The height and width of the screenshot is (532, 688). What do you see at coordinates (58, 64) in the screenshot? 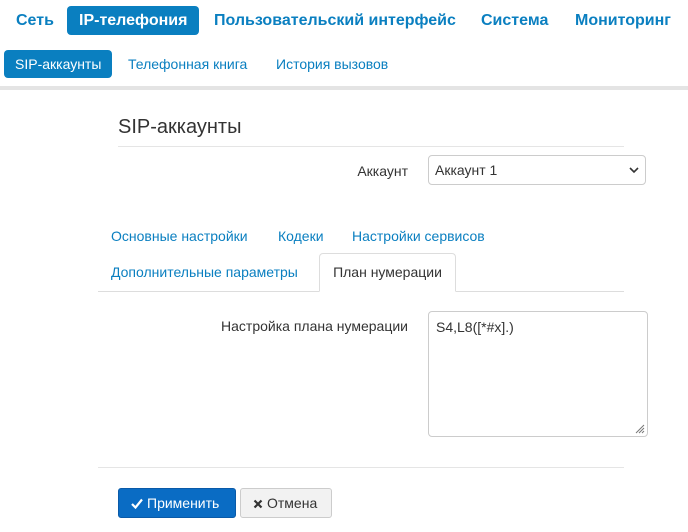
I see `subnav-sip-accounts: SIP-аккаунты` at bounding box center [58, 64].